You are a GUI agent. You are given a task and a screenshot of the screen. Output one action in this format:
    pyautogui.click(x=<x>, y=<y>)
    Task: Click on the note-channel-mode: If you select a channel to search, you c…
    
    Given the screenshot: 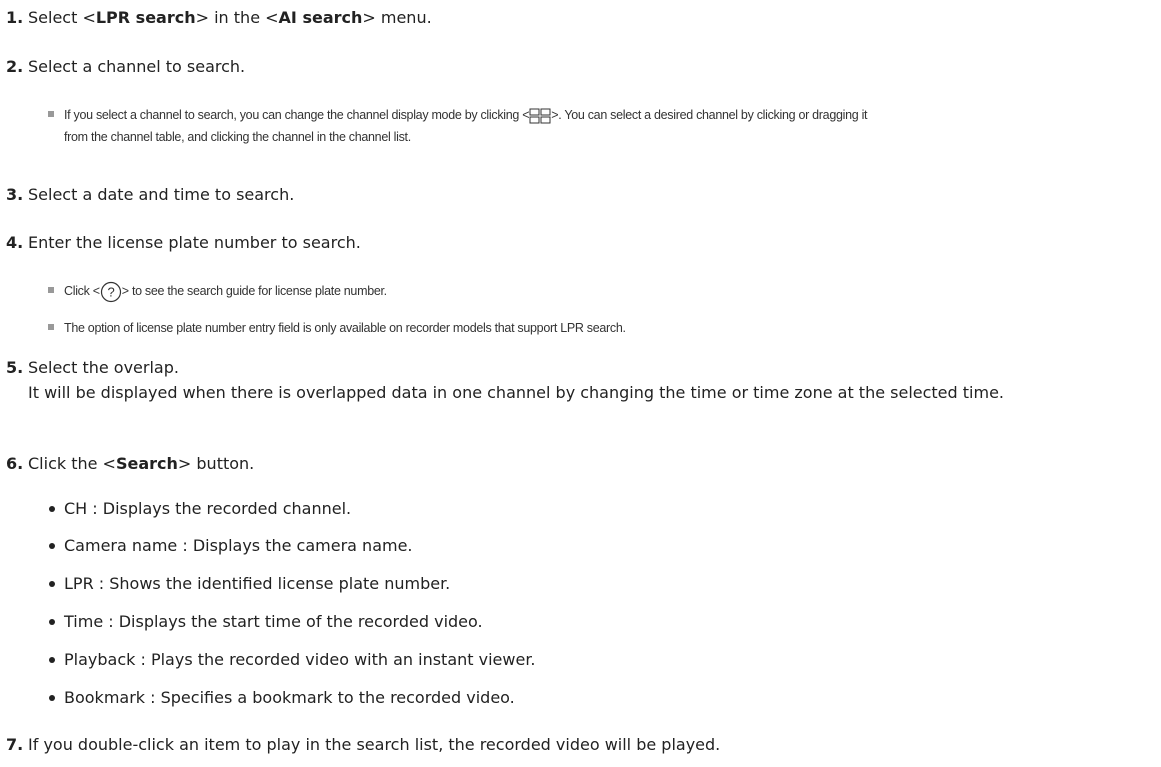 What is the action you would take?
    pyautogui.click(x=575, y=126)
    